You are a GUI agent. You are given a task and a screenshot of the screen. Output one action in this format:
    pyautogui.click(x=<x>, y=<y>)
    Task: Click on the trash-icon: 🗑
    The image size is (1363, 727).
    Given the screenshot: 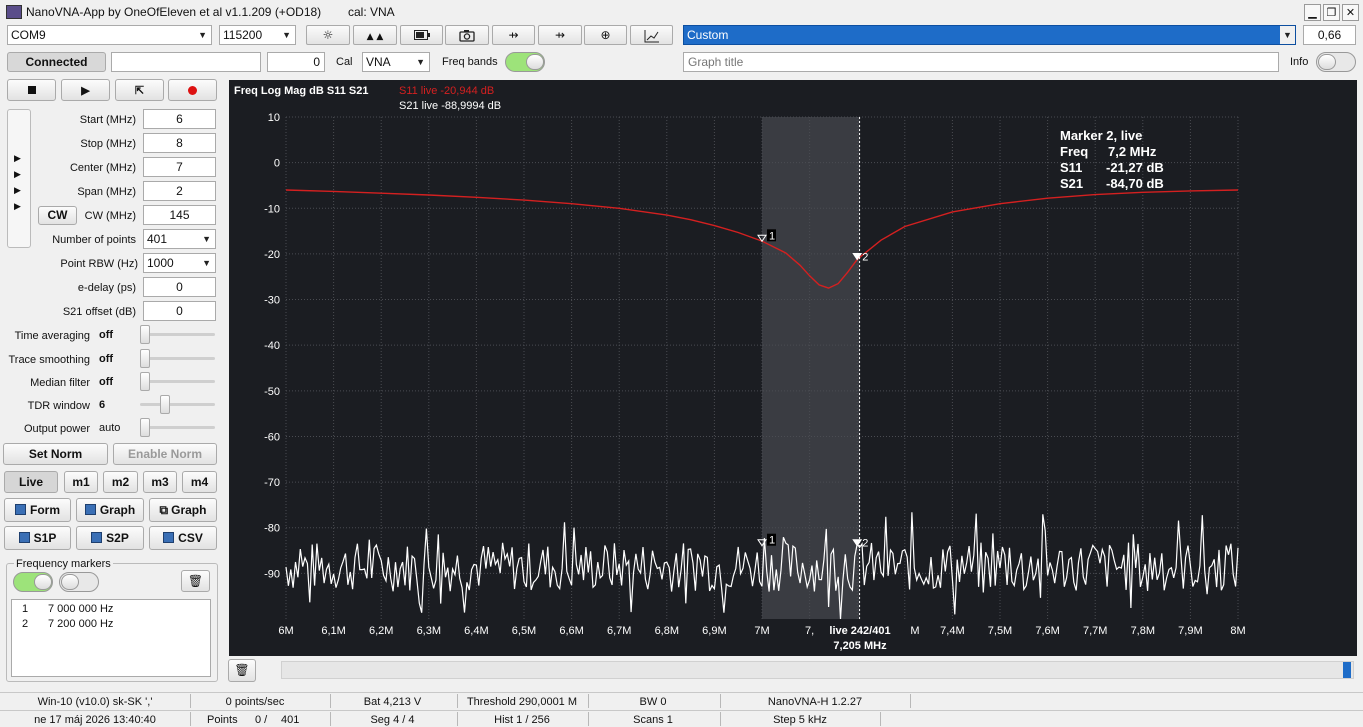 What is the action you would take?
    pyautogui.click(x=195, y=581)
    